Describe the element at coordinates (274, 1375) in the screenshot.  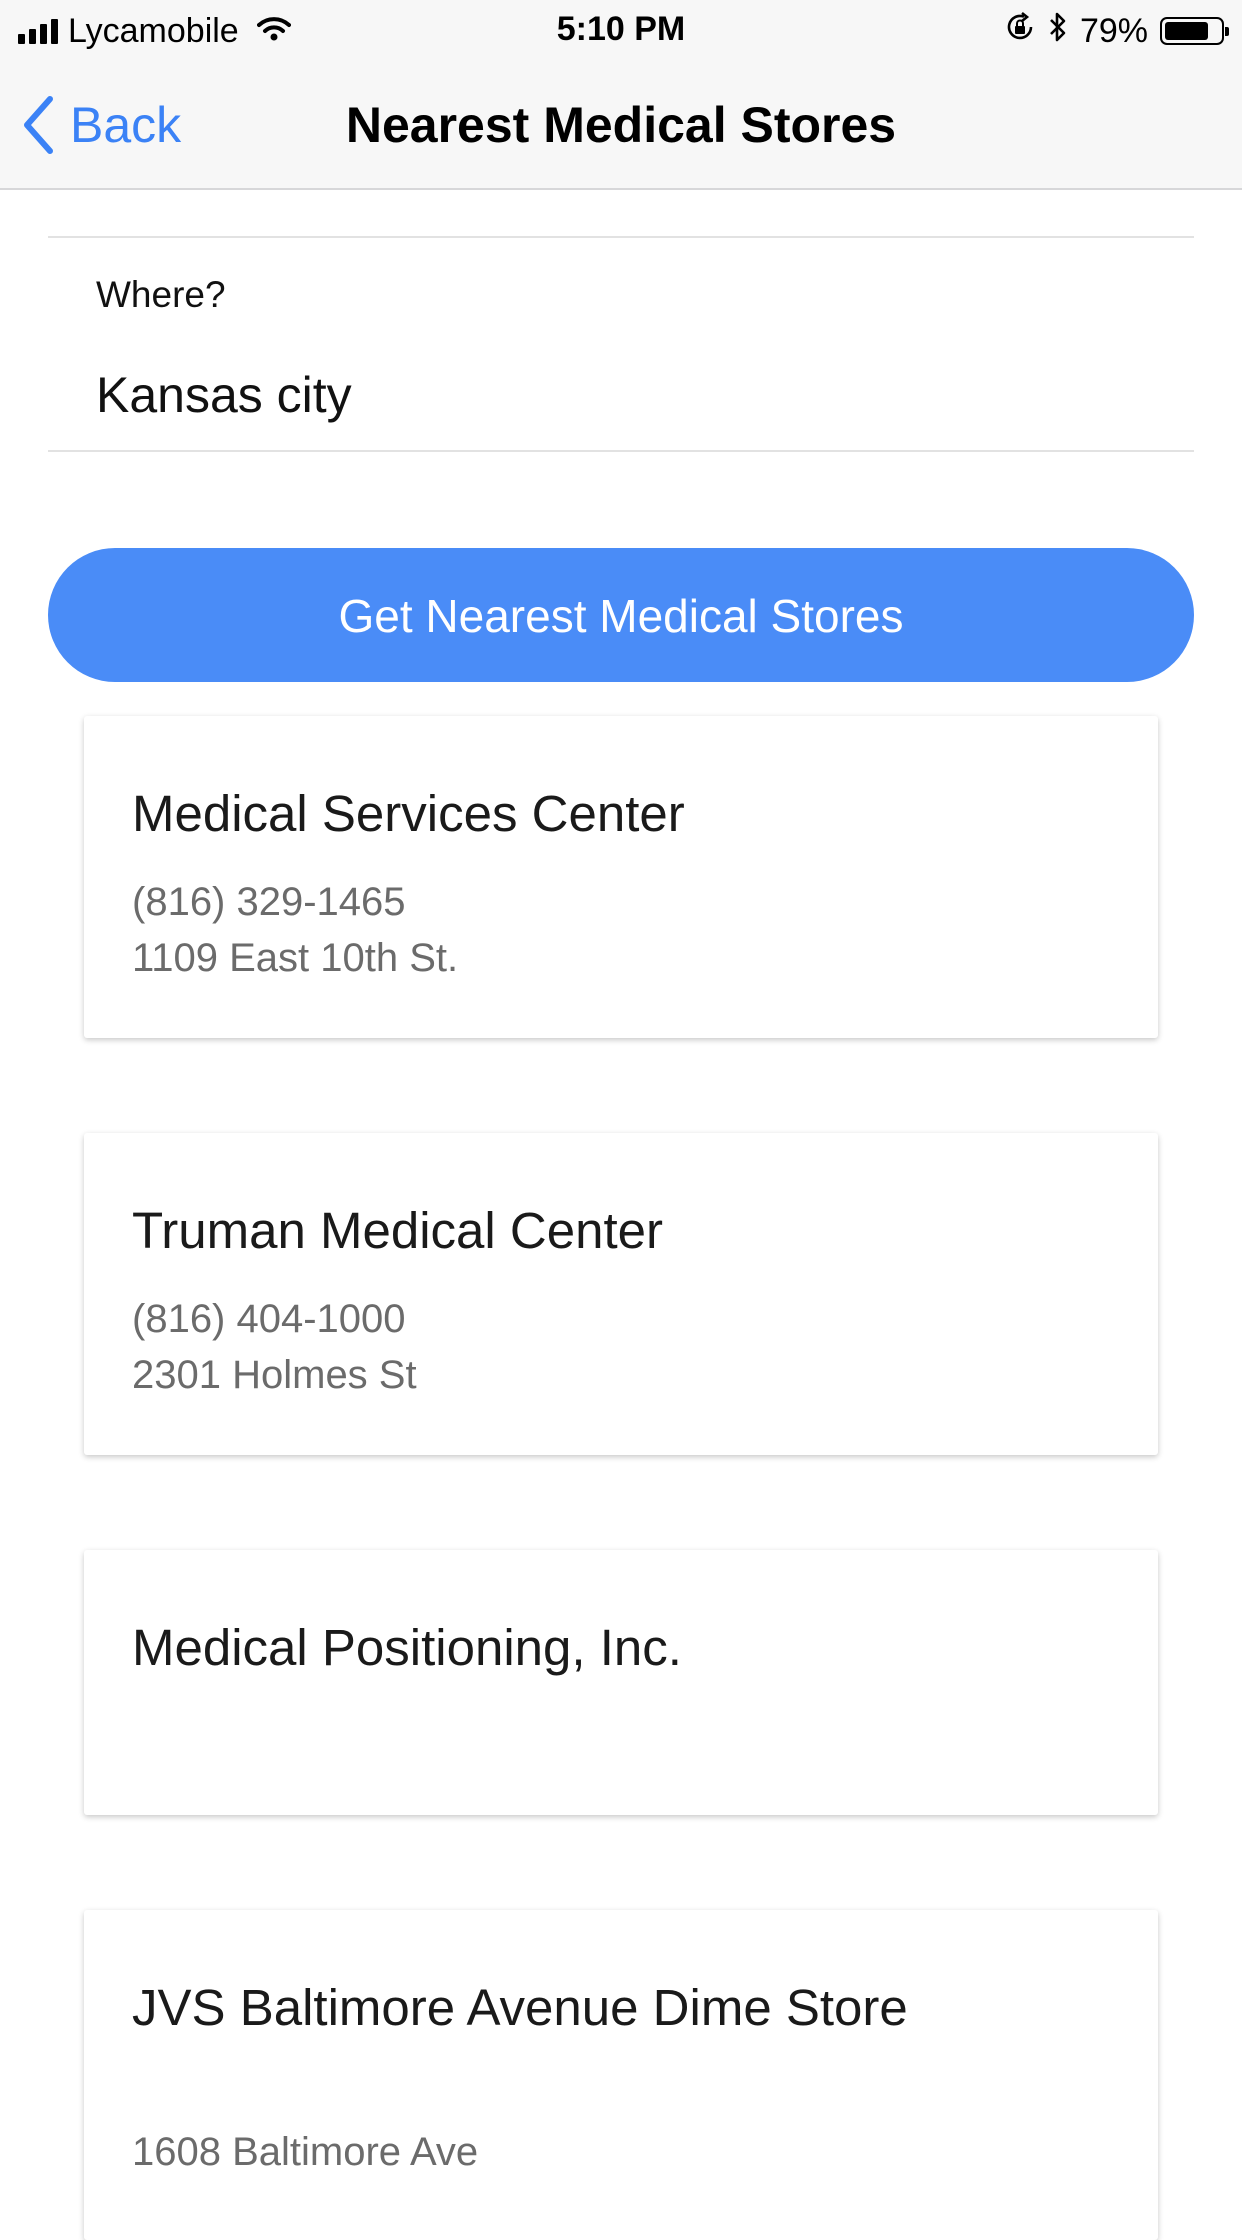
I see `store-address: 2301 Holmes St` at that location.